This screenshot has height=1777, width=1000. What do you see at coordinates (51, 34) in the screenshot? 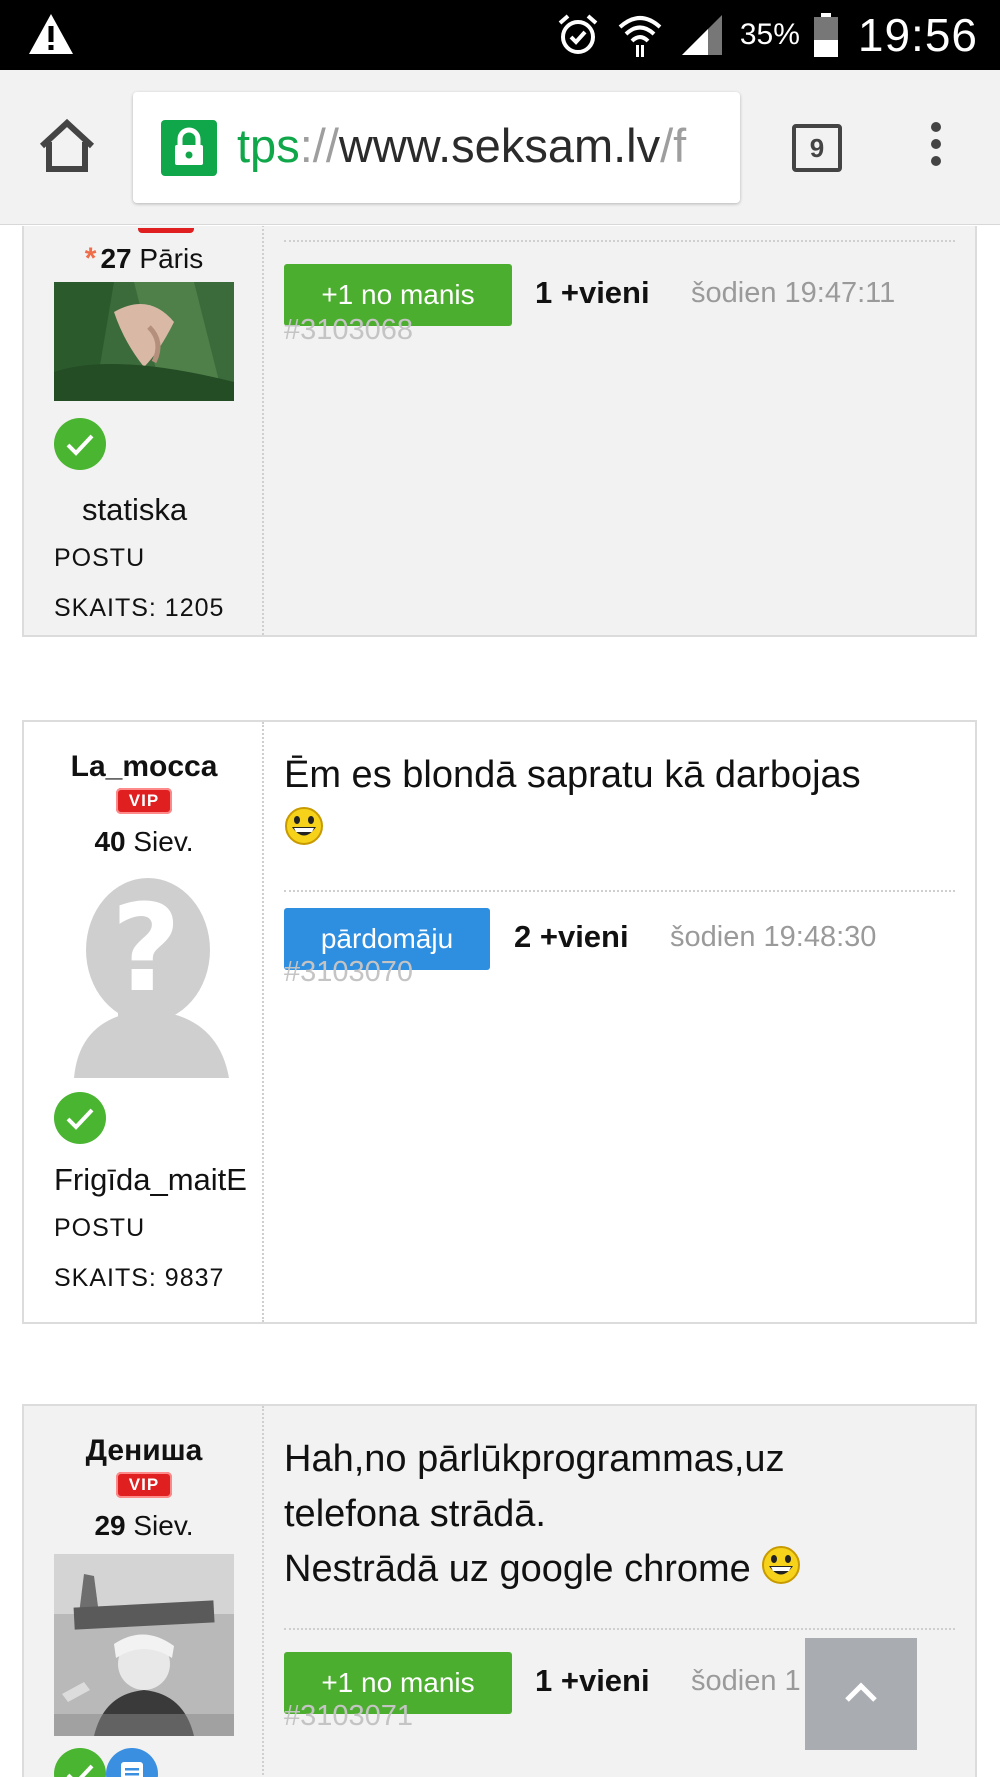
I see `warning-icon` at bounding box center [51, 34].